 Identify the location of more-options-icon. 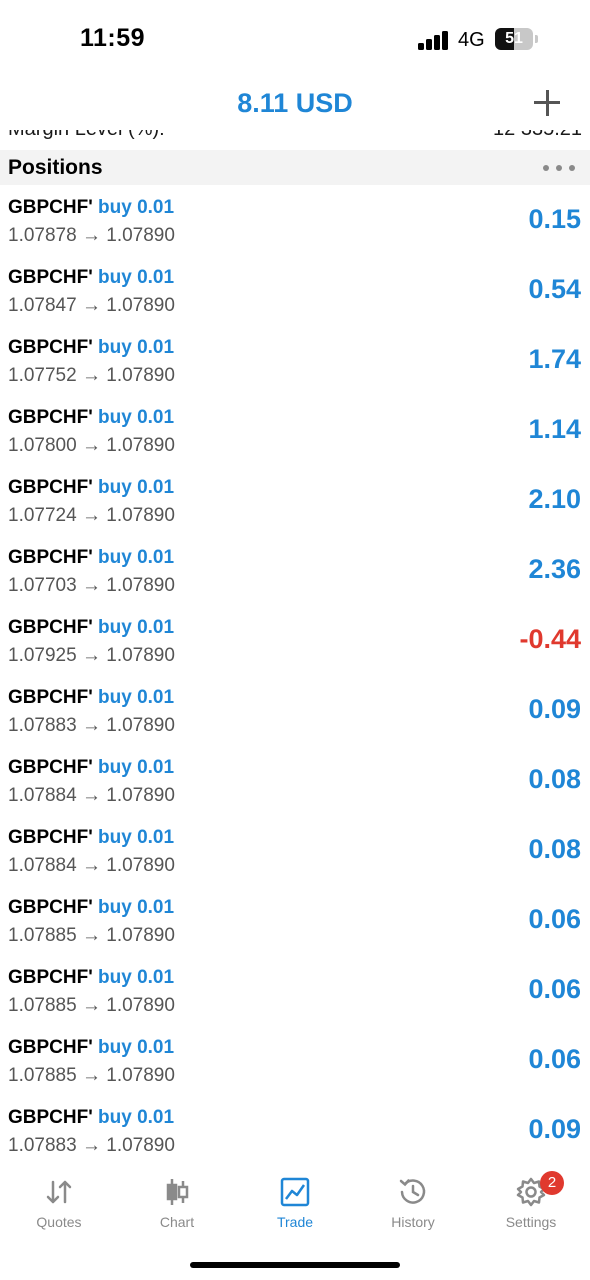
(559, 168).